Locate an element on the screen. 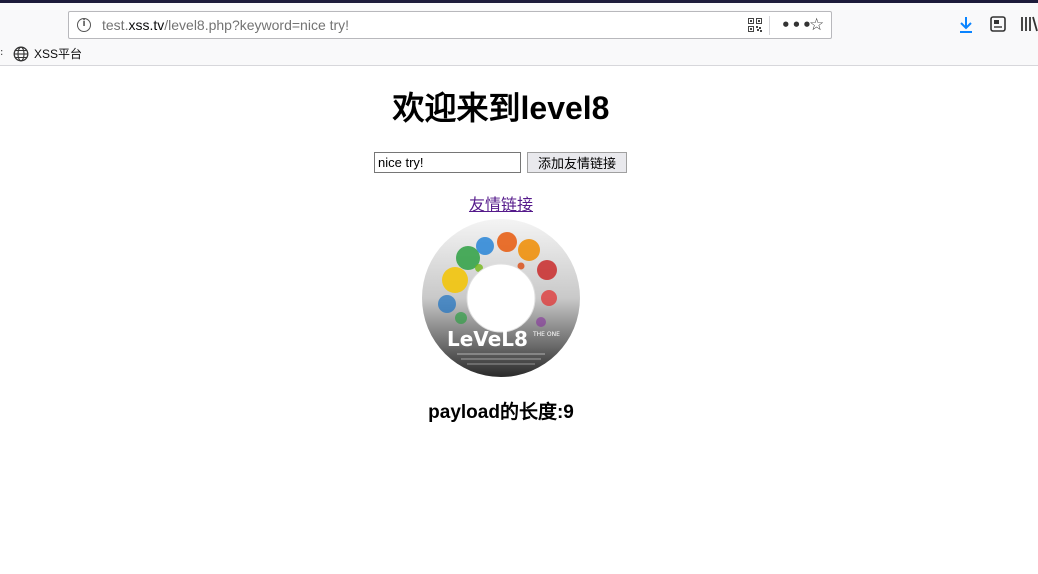 This screenshot has width=1038, height=574. library-icon is located at coordinates (1029, 24).